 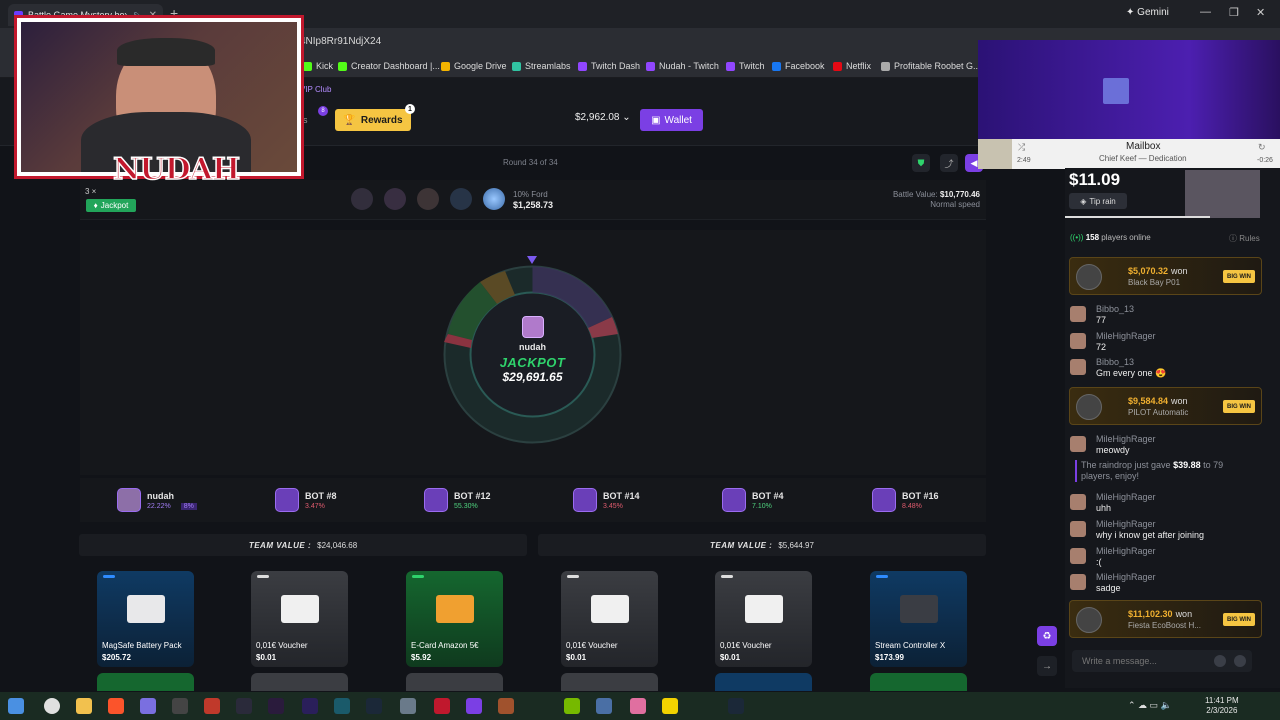 I want to click on brave-icon, so click(x=116, y=706).